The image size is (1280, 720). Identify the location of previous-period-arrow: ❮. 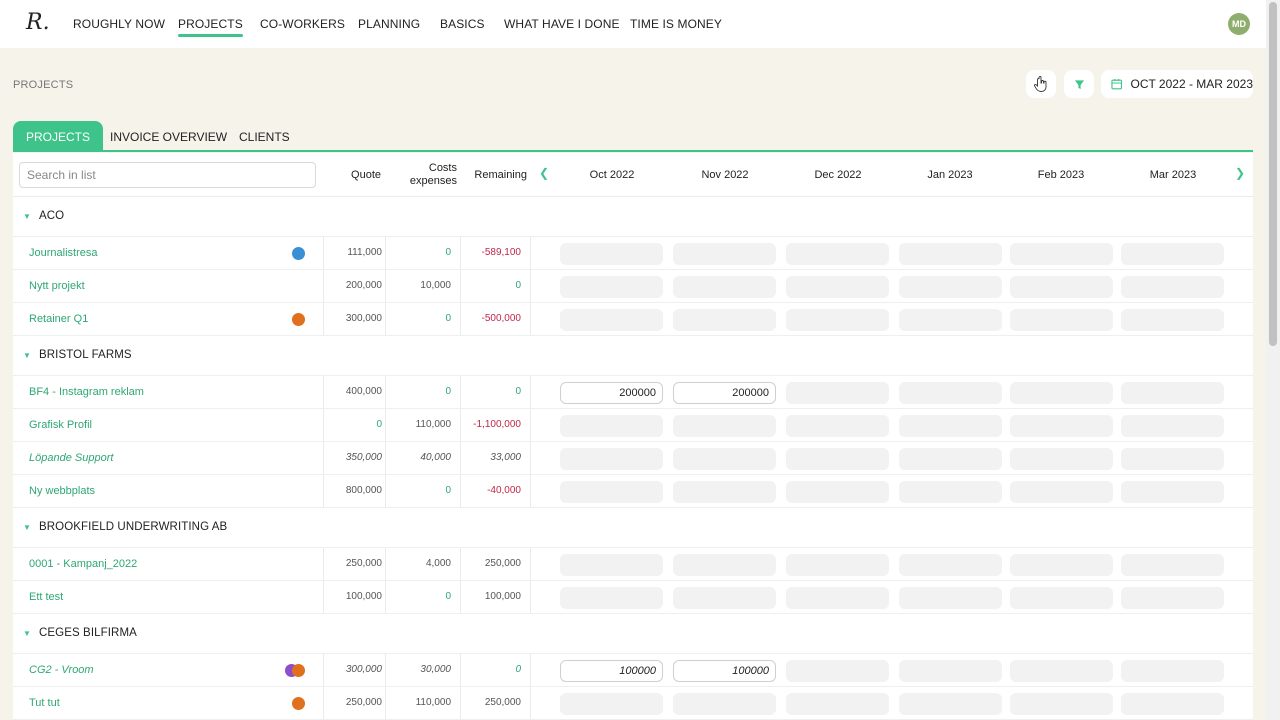
(544, 173).